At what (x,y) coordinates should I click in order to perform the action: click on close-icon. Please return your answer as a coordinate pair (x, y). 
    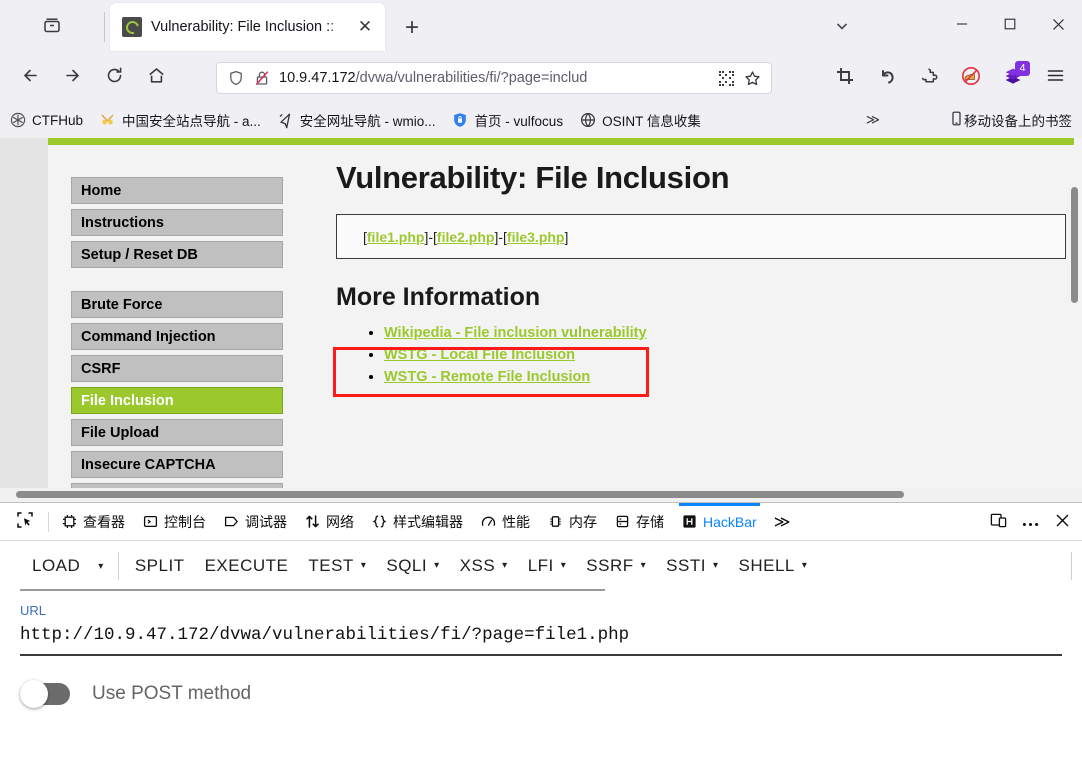
    Looking at the image, I should click on (1062, 522).